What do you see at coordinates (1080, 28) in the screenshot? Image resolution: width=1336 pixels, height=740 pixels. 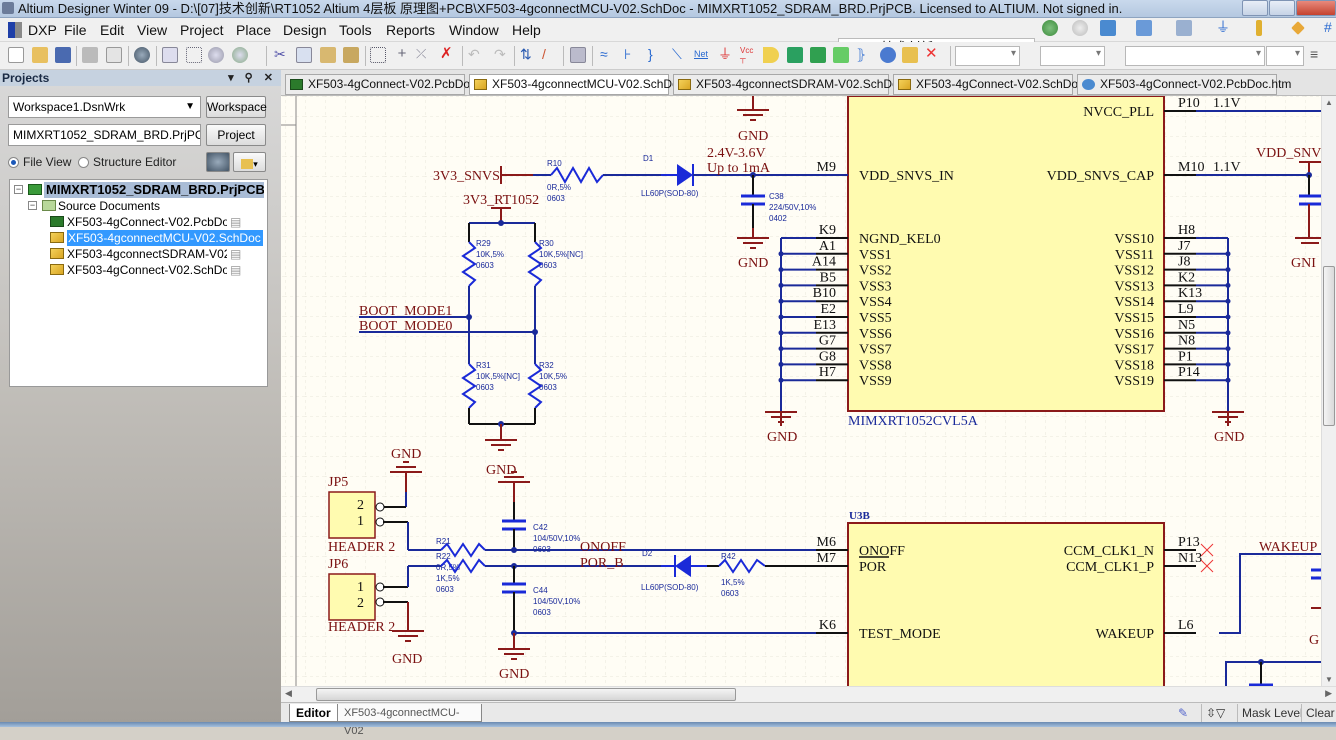 I see `forward-icon` at bounding box center [1080, 28].